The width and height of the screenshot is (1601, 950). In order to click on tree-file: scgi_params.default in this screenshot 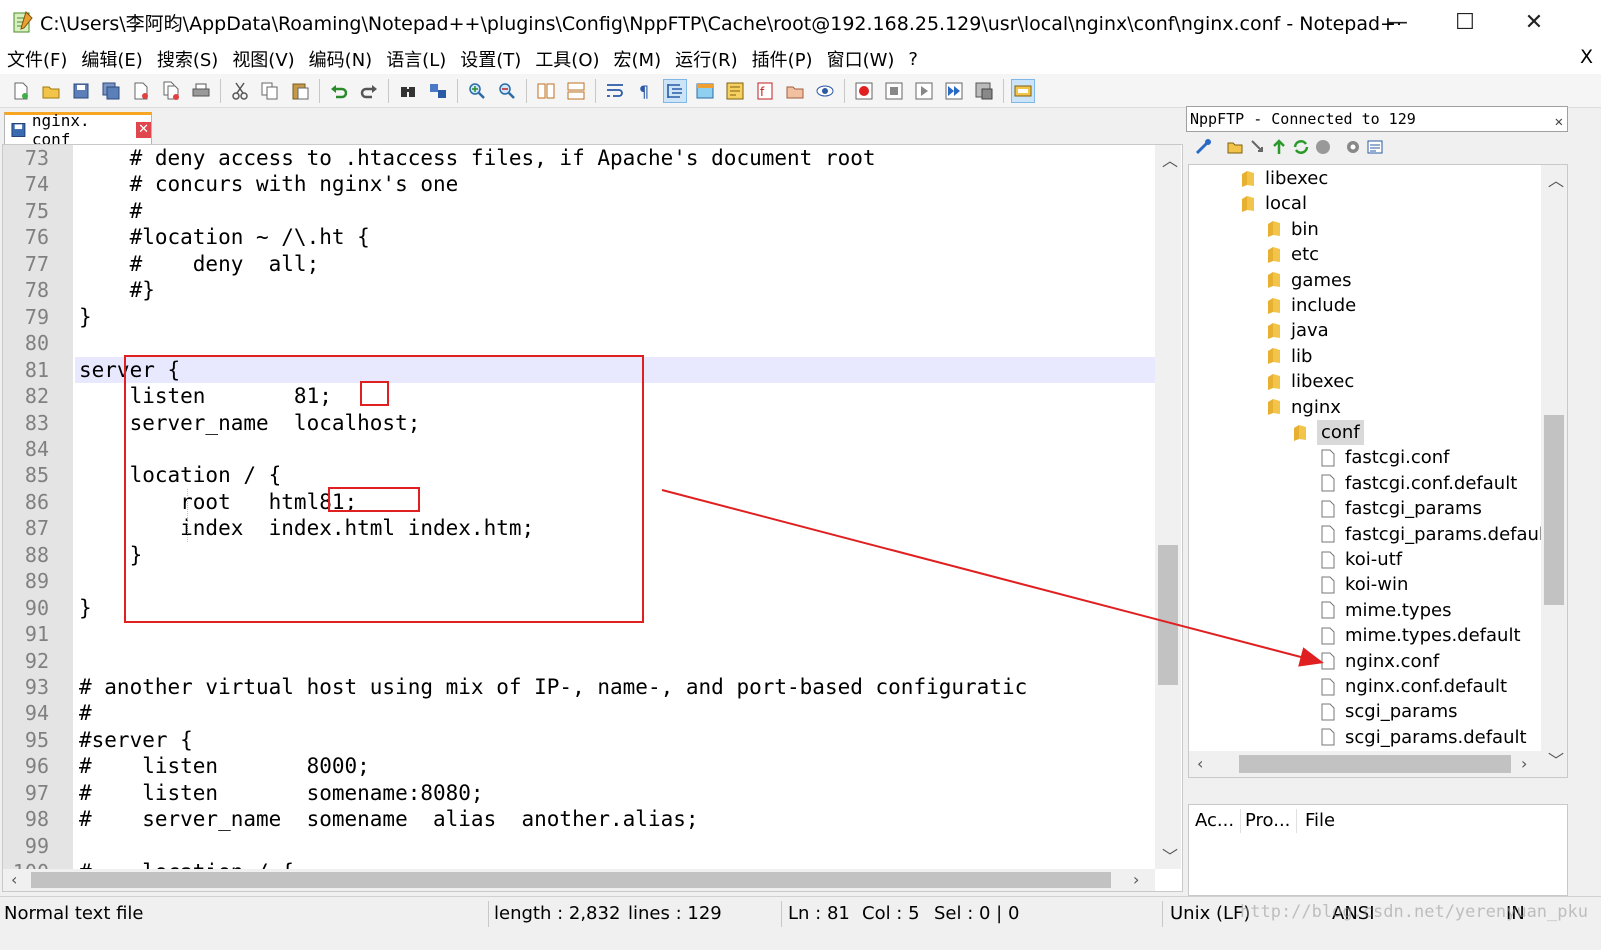, I will do `click(1424, 737)`.